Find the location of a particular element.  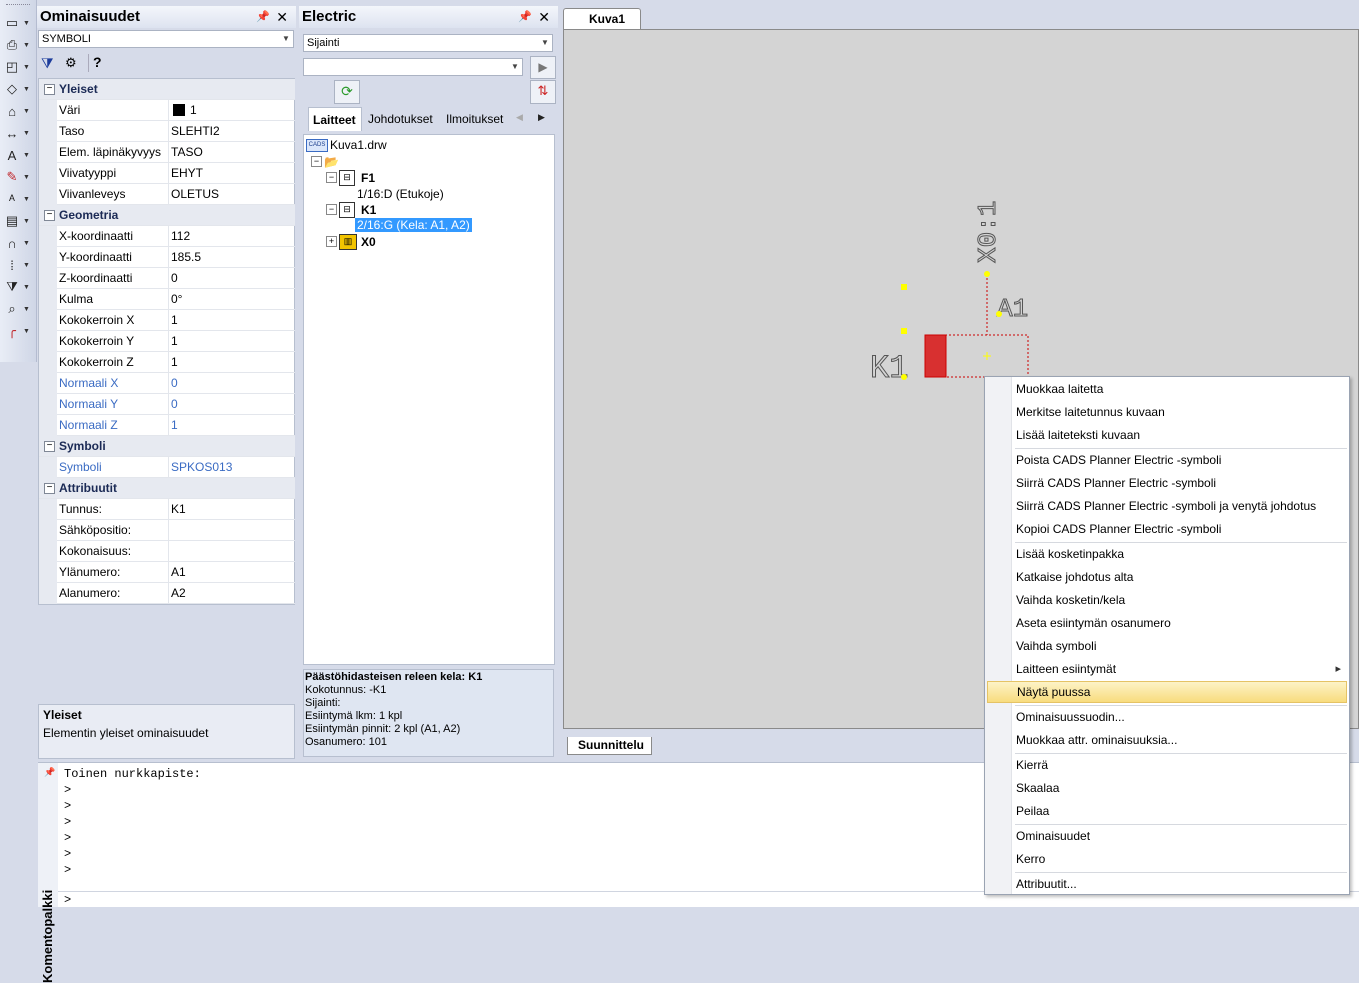

property-value: SLEHTI2 is located at coordinates (231, 131).